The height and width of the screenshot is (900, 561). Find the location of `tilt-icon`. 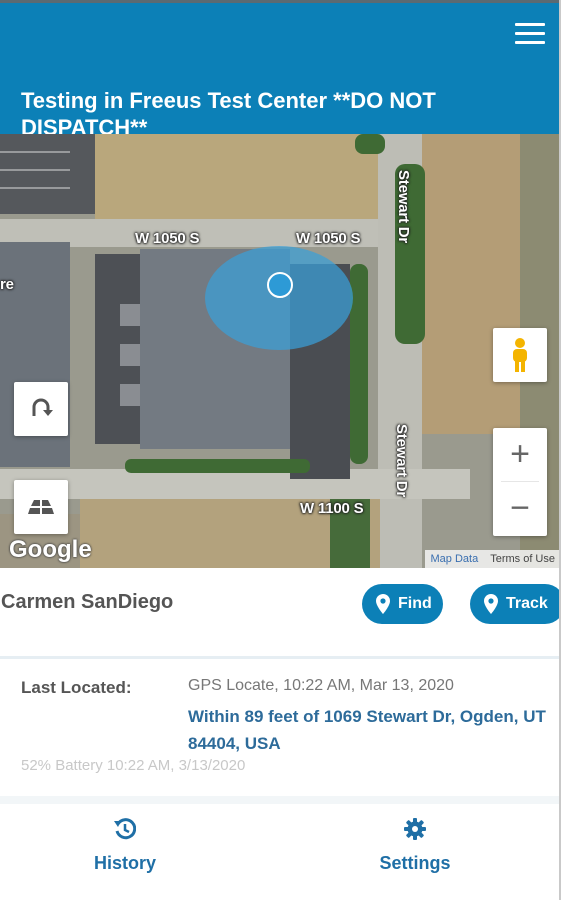

tilt-icon is located at coordinates (41, 507).